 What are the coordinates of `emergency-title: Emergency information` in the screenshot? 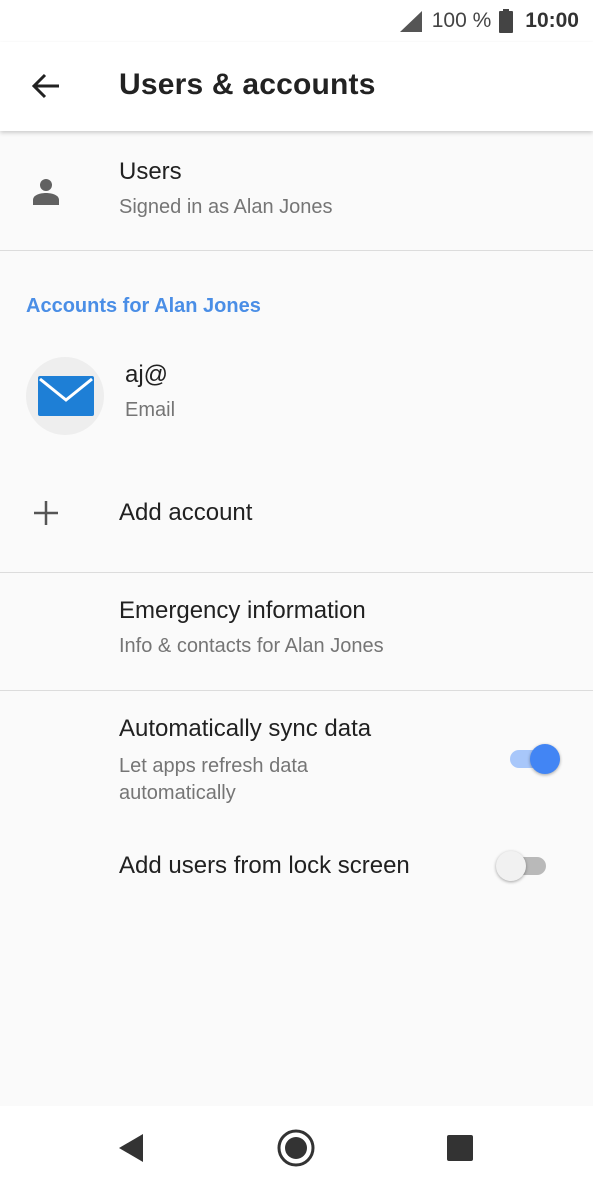 It's located at (242, 610).